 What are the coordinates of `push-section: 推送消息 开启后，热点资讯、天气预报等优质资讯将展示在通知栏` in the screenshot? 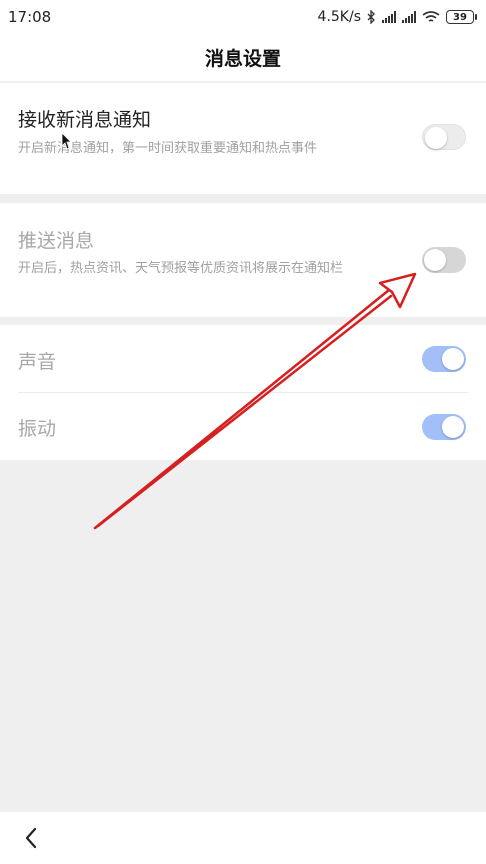 It's located at (243, 260).